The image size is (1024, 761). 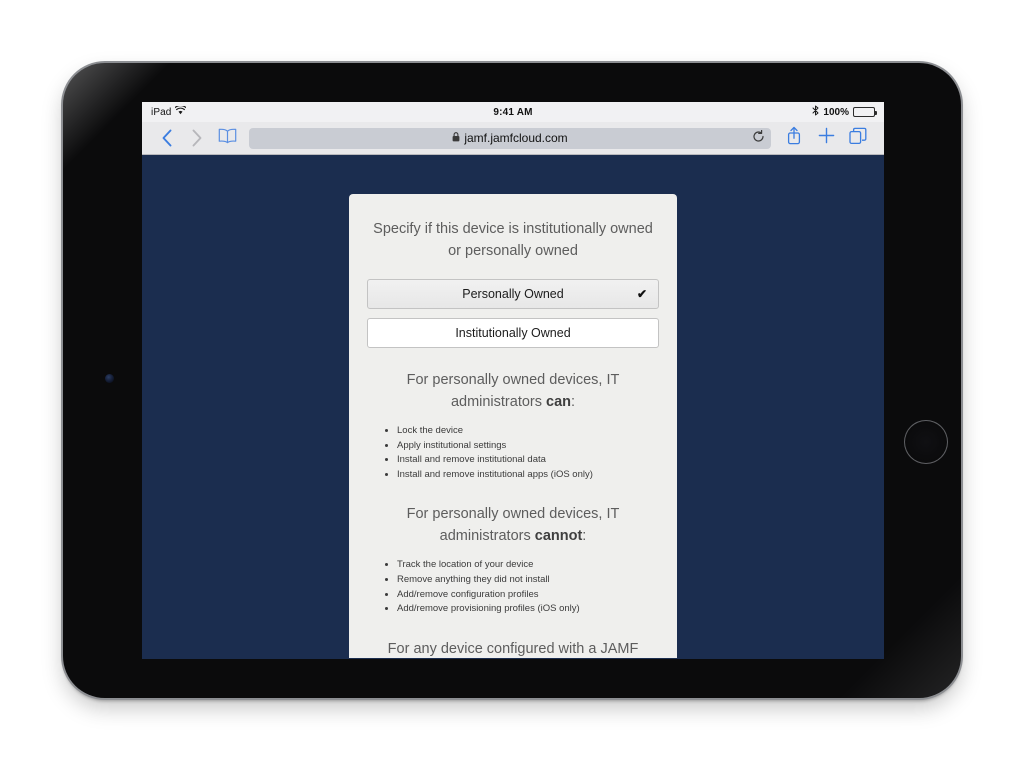 I want to click on back-button, so click(x=167, y=138).